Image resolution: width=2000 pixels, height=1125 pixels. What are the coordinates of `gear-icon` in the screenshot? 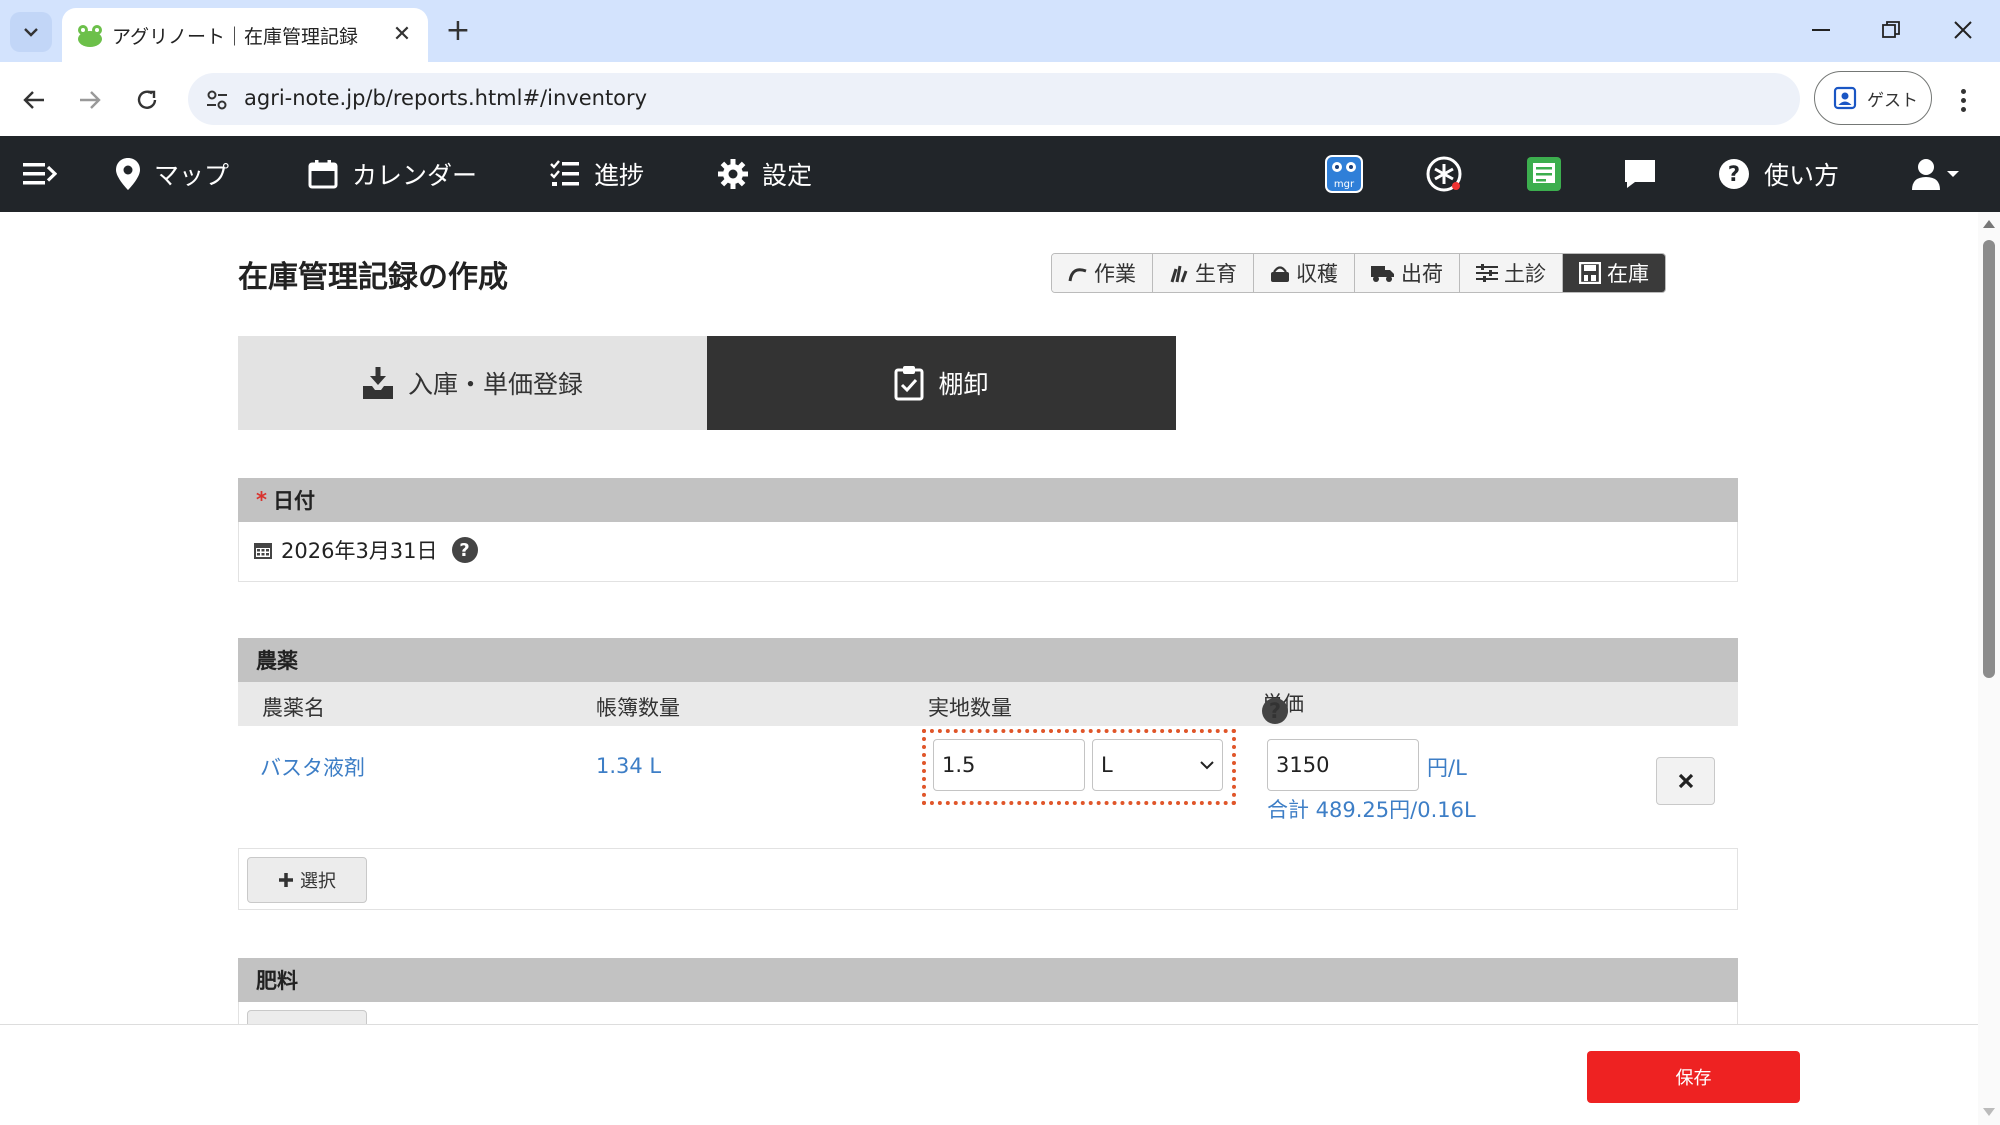 It's located at (733, 174).